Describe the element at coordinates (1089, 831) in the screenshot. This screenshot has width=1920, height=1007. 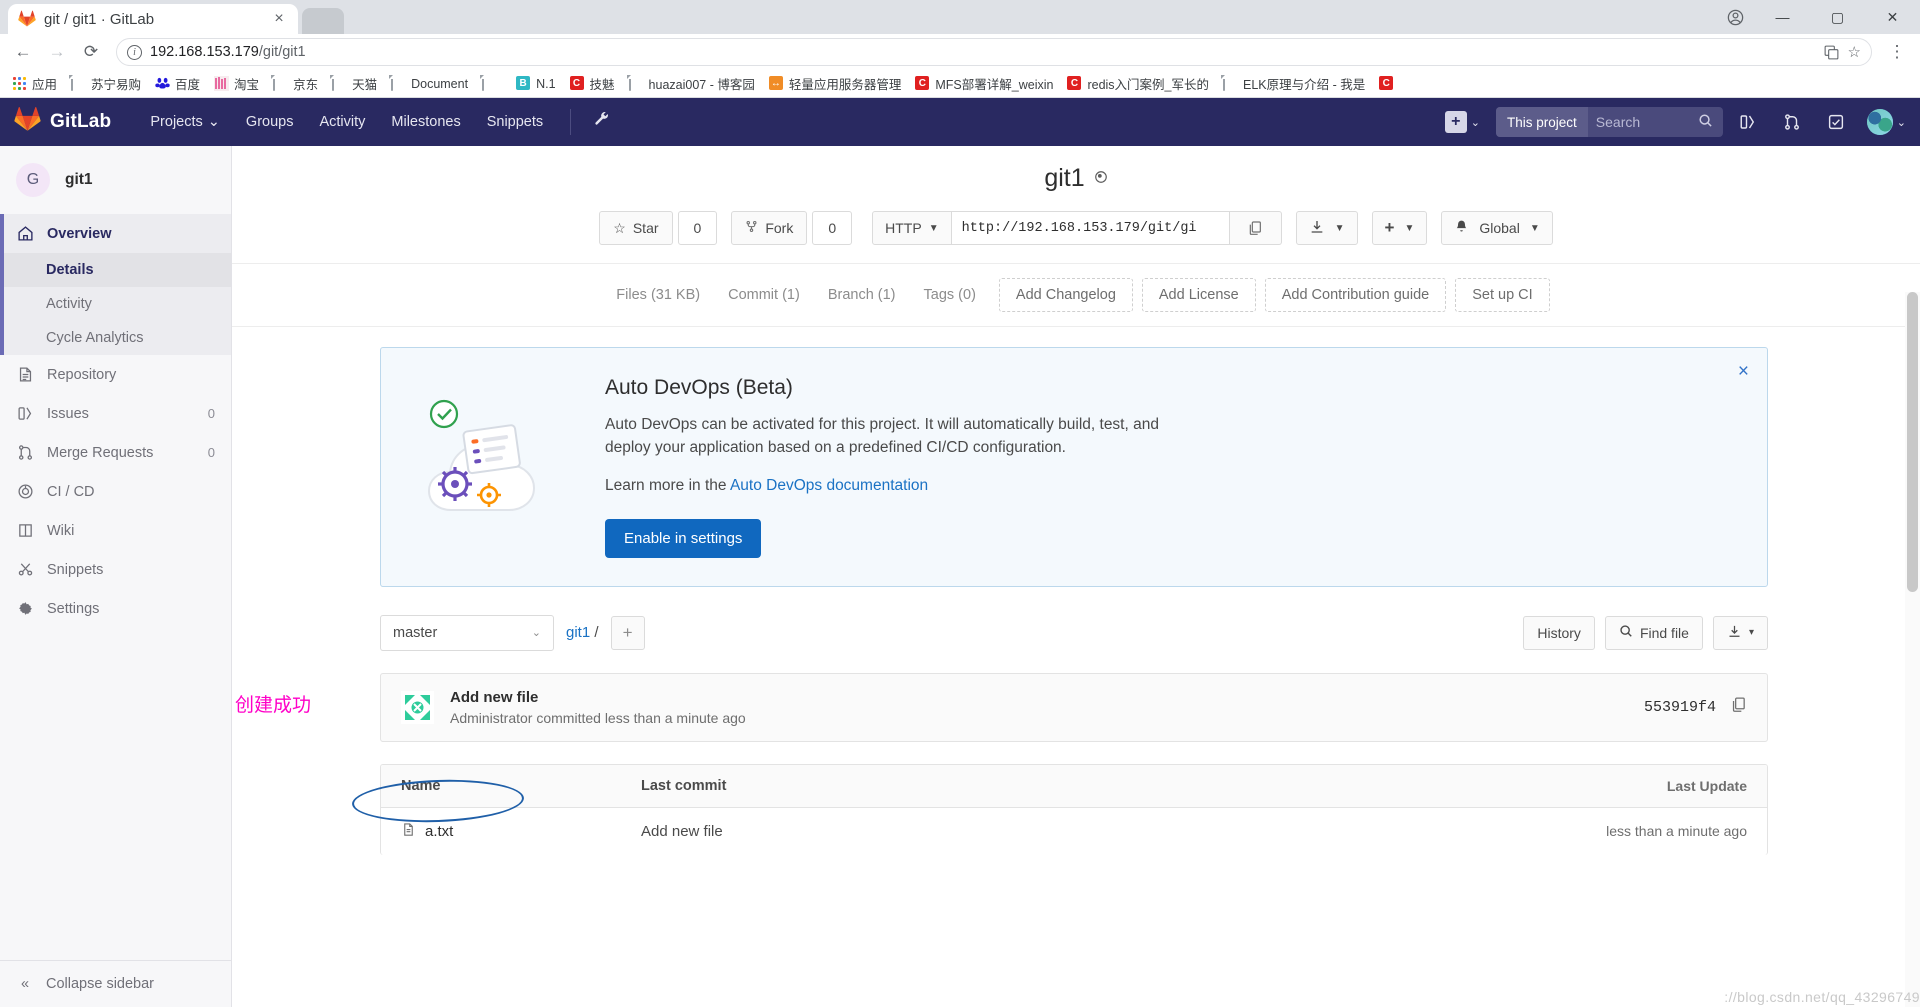
I see `file-last-commit: Add new file` at that location.